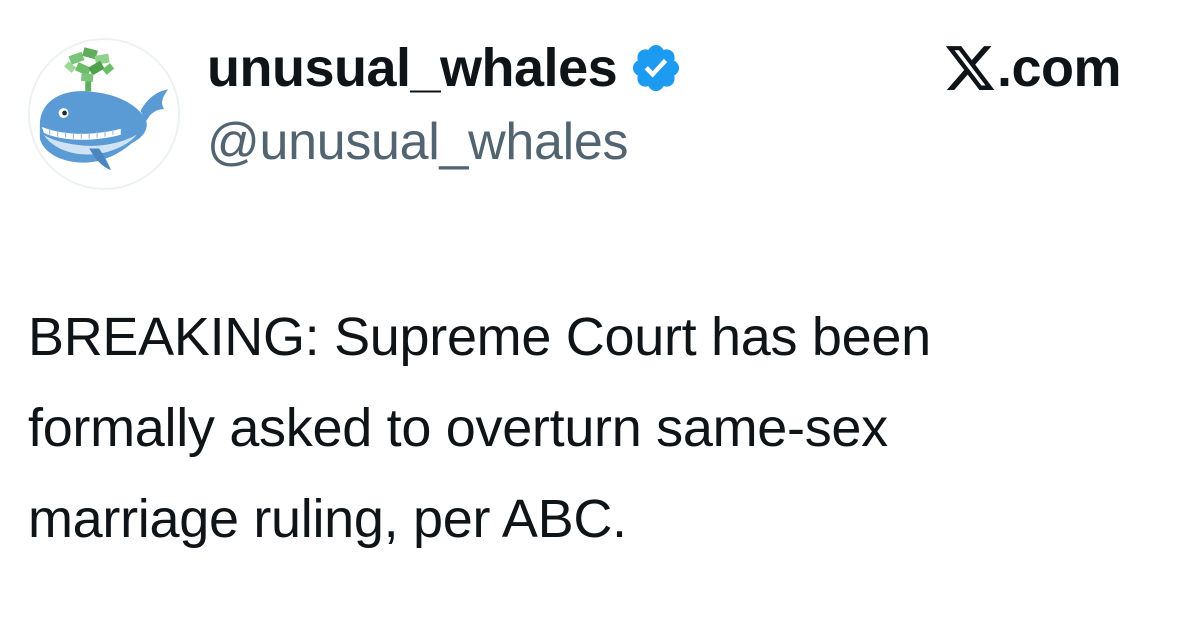  I want to click on display-name: unusual_whales, so click(412, 68).